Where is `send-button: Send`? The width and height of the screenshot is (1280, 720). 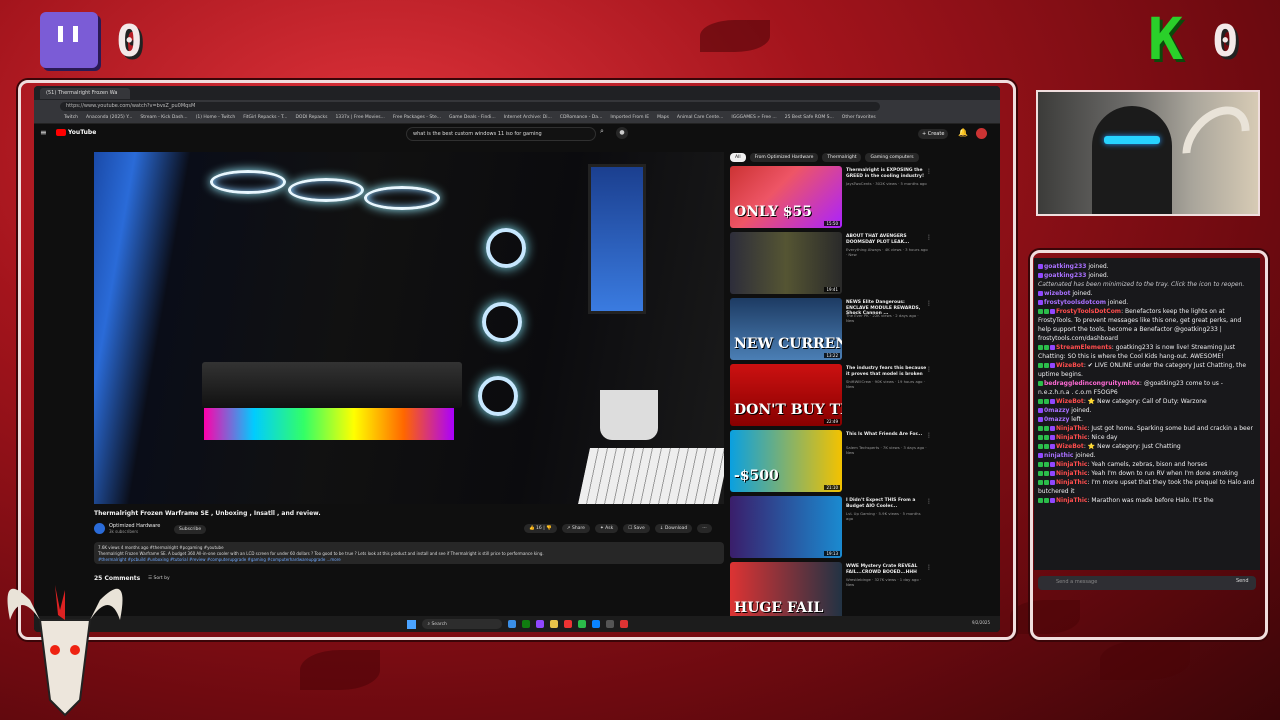
send-button: Send is located at coordinates (1242, 581).